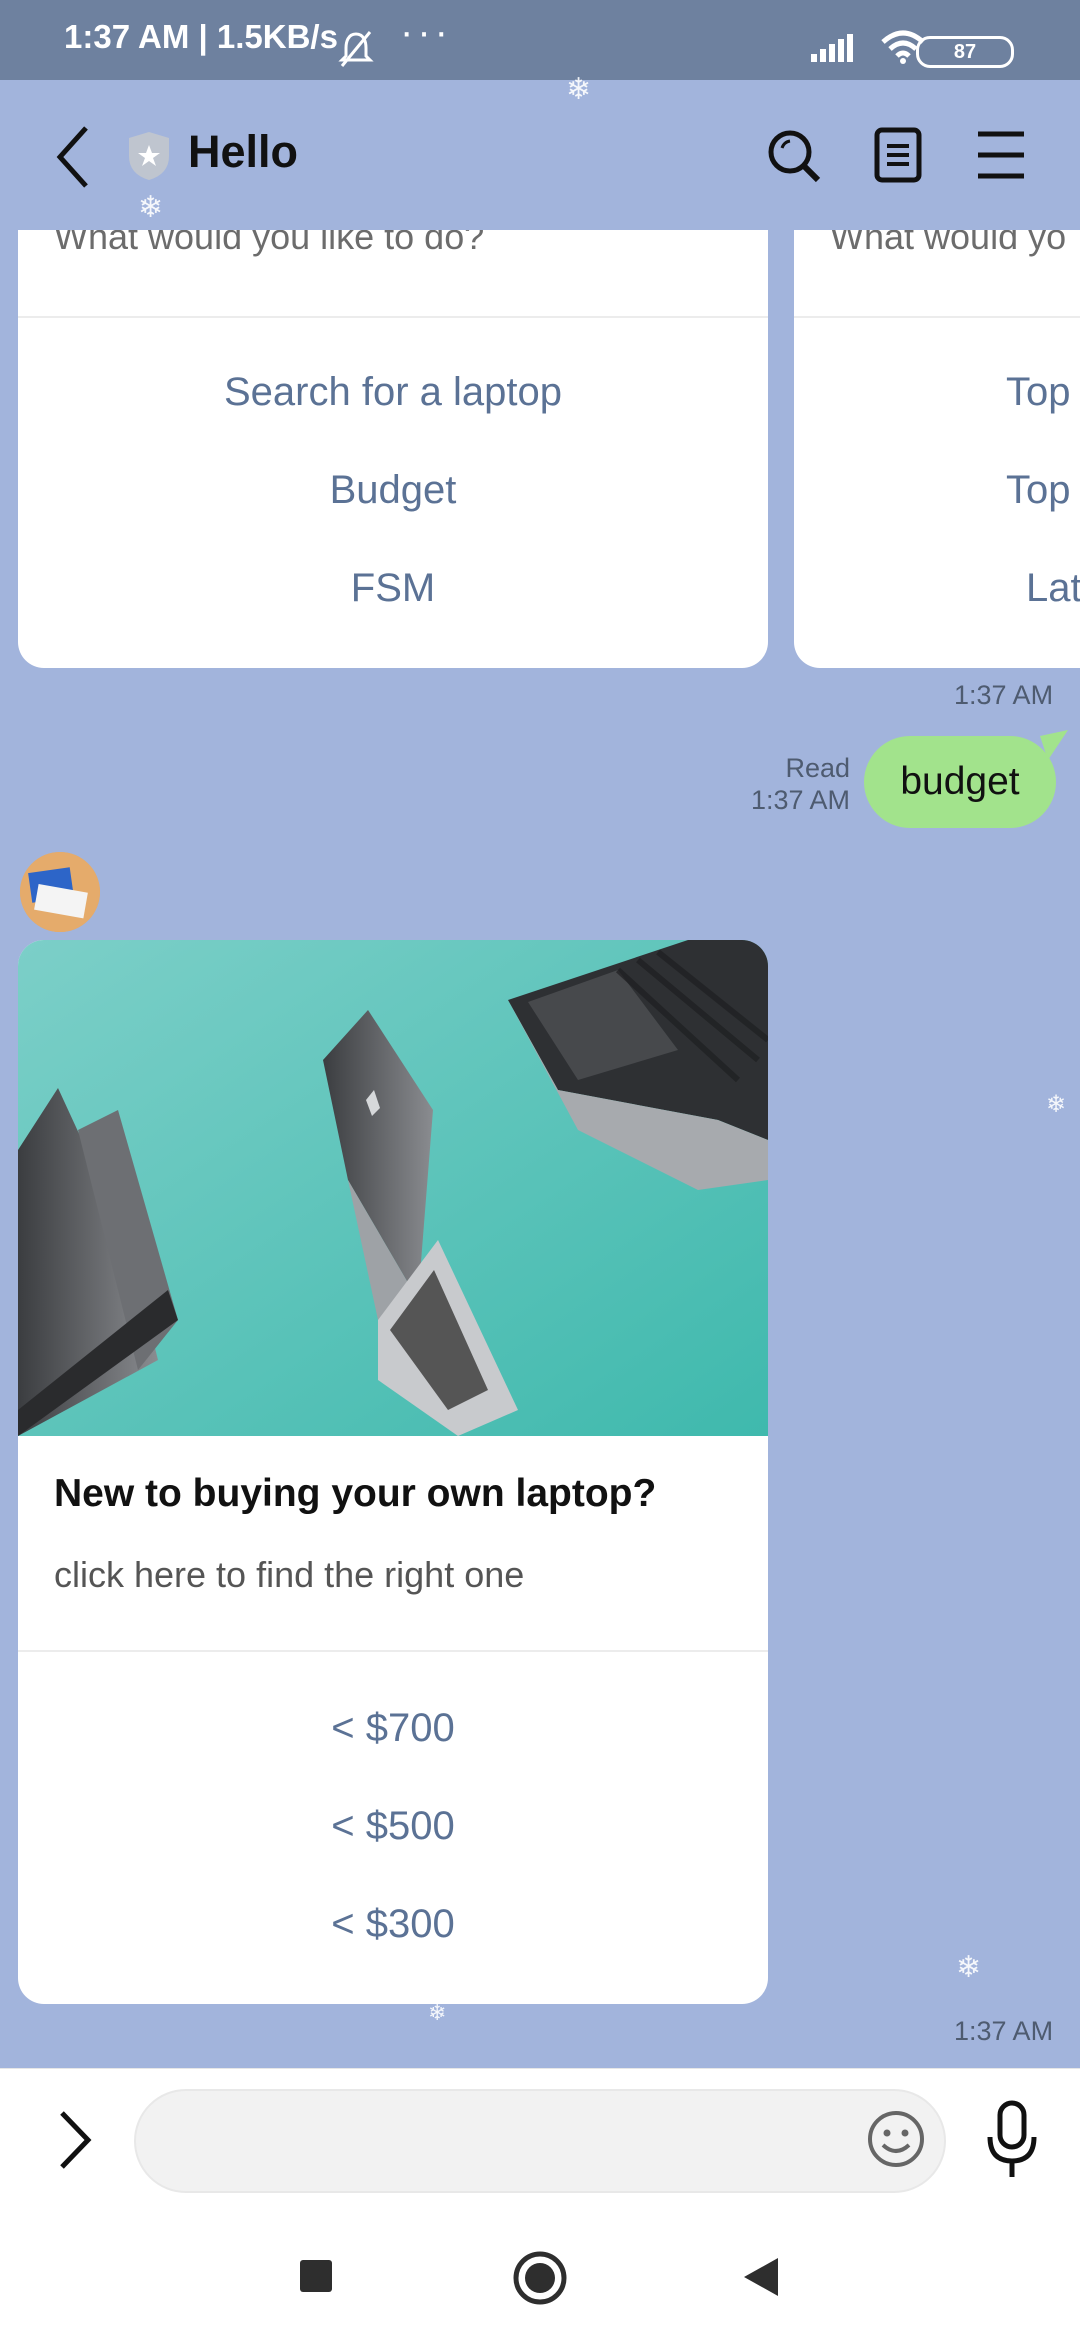  Describe the element at coordinates (355, 1493) in the screenshot. I see `card-title: New to buying your own laptop?` at that location.